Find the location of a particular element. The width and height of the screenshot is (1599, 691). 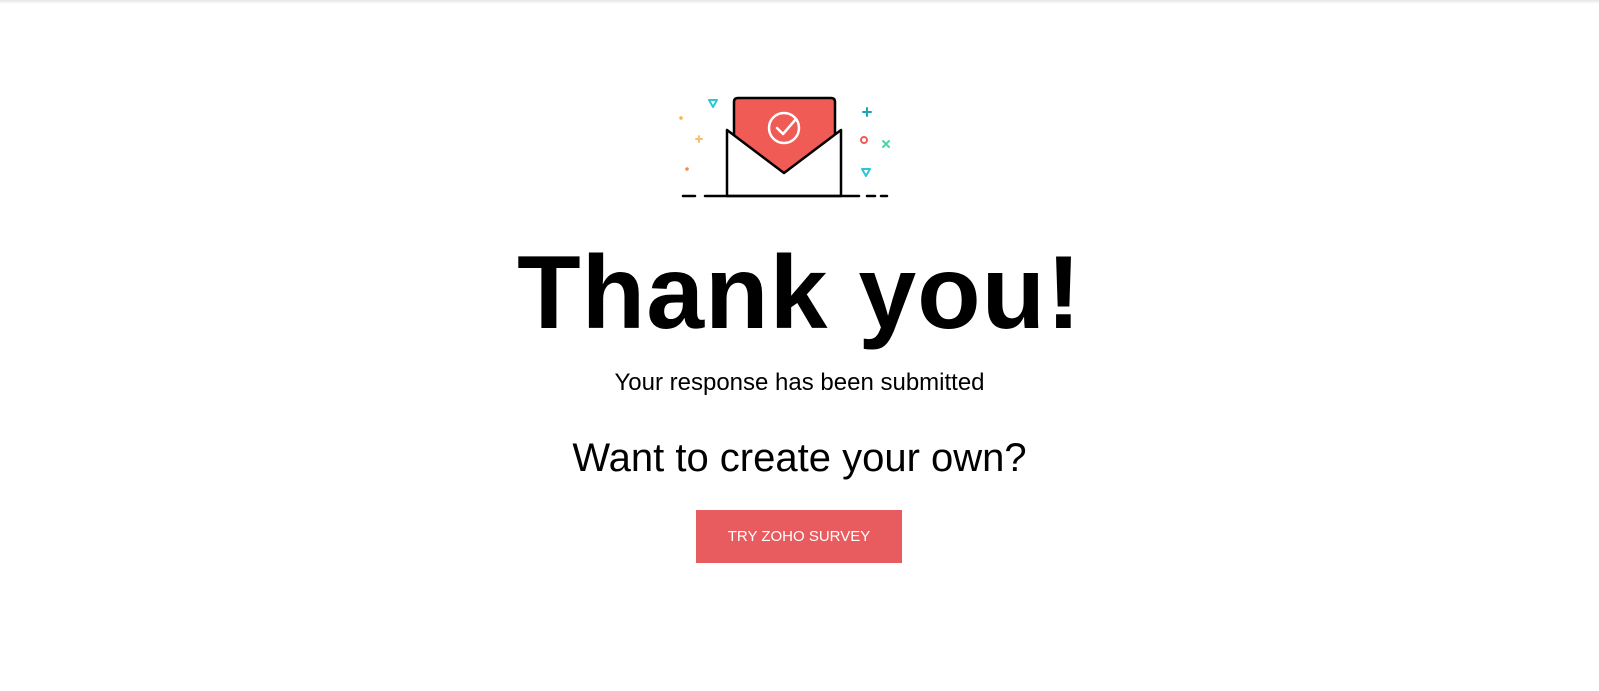

top-bar-shadow is located at coordinates (799, 2).